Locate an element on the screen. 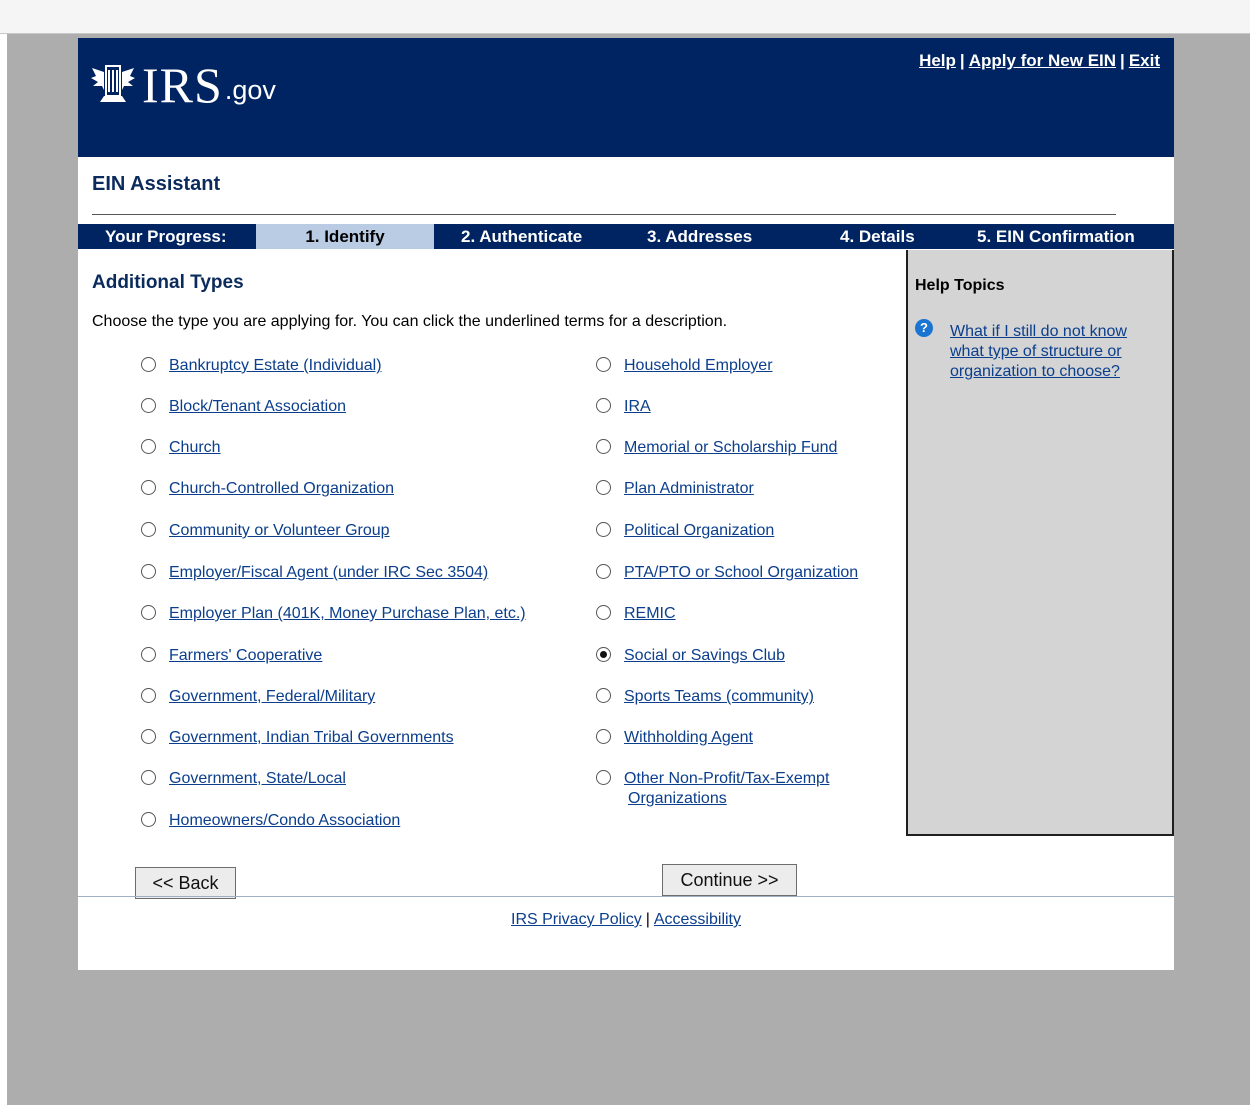 The width and height of the screenshot is (1250, 1105). option-link: Government, Federal/Military is located at coordinates (272, 697).